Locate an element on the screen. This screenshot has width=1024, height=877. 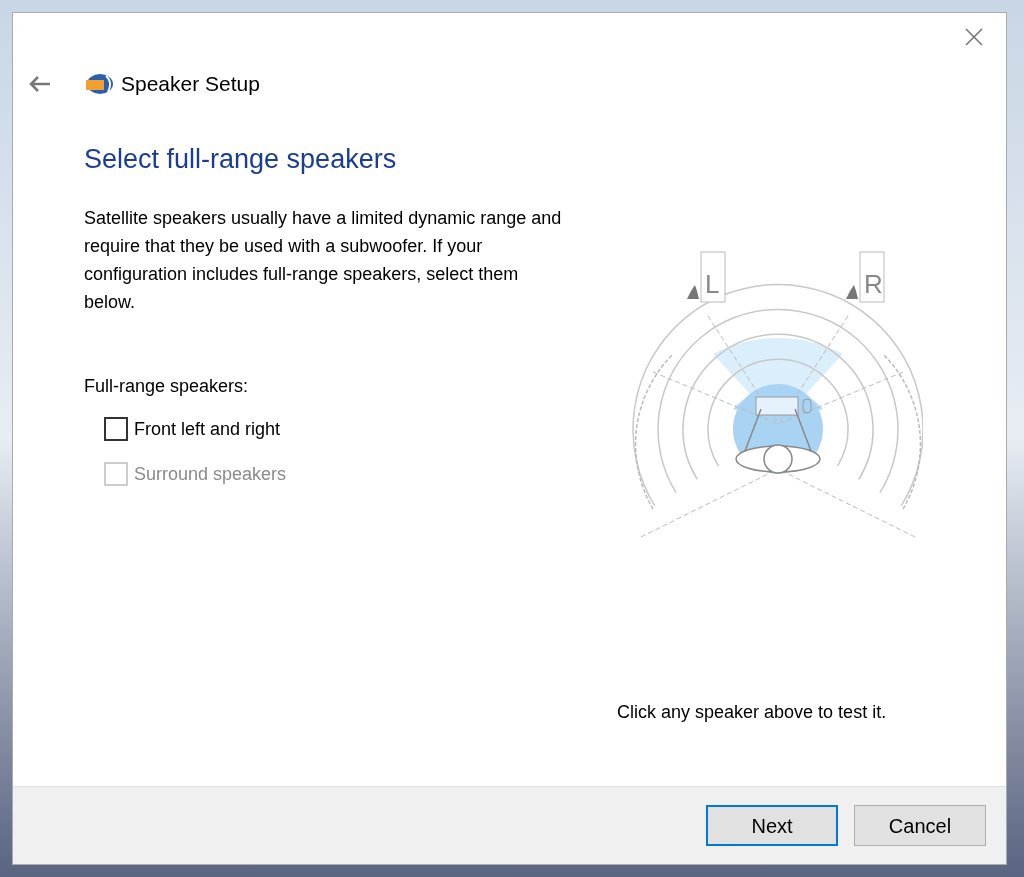
page-heading: Select full-range speakers is located at coordinates (241, 159).